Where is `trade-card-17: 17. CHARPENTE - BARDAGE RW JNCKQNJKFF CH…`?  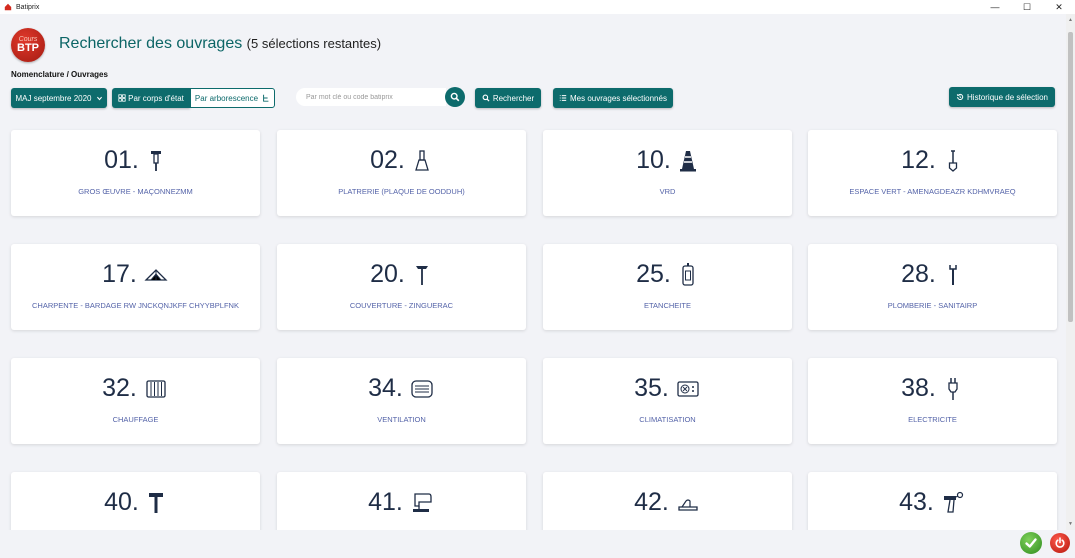 trade-card-17: 17. CHARPENTE - BARDAGE RW JNCKQNJKFF CH… is located at coordinates (135, 287).